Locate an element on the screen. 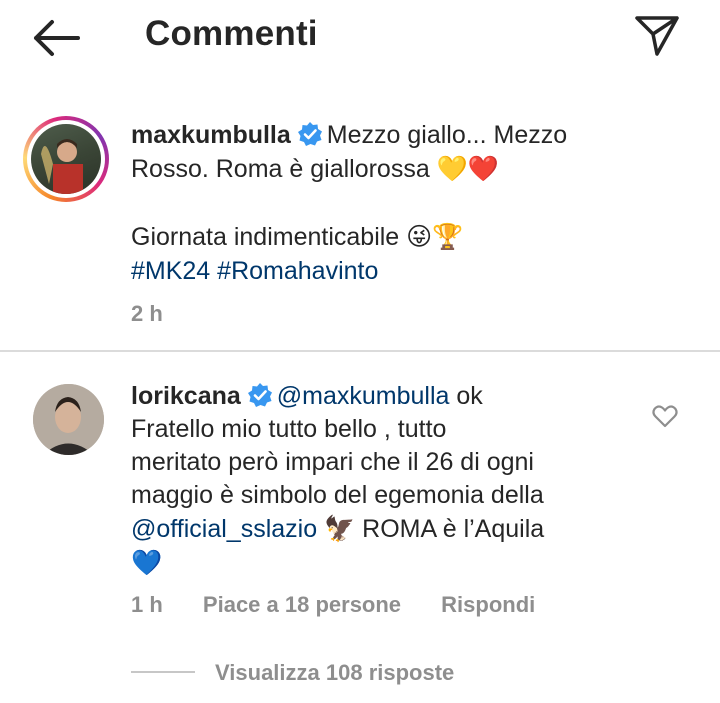 The image size is (720, 703). comment-line-5-rest: ROMA è l’Aquila is located at coordinates (450, 529).